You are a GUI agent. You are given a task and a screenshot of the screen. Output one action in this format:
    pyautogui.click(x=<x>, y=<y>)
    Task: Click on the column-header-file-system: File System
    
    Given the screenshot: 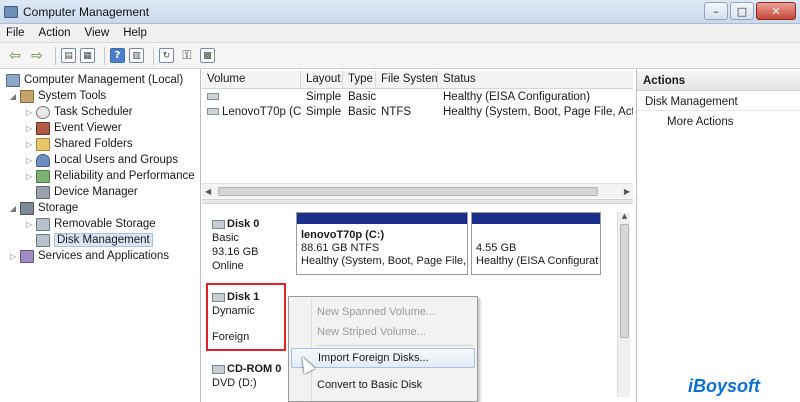 What is the action you would take?
    pyautogui.click(x=407, y=79)
    